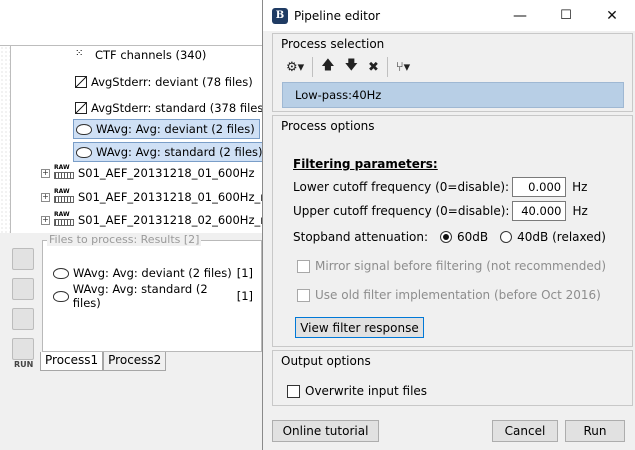 The image size is (635, 450). What do you see at coordinates (326, 361) in the screenshot?
I see `output-options-title: Output options` at bounding box center [326, 361].